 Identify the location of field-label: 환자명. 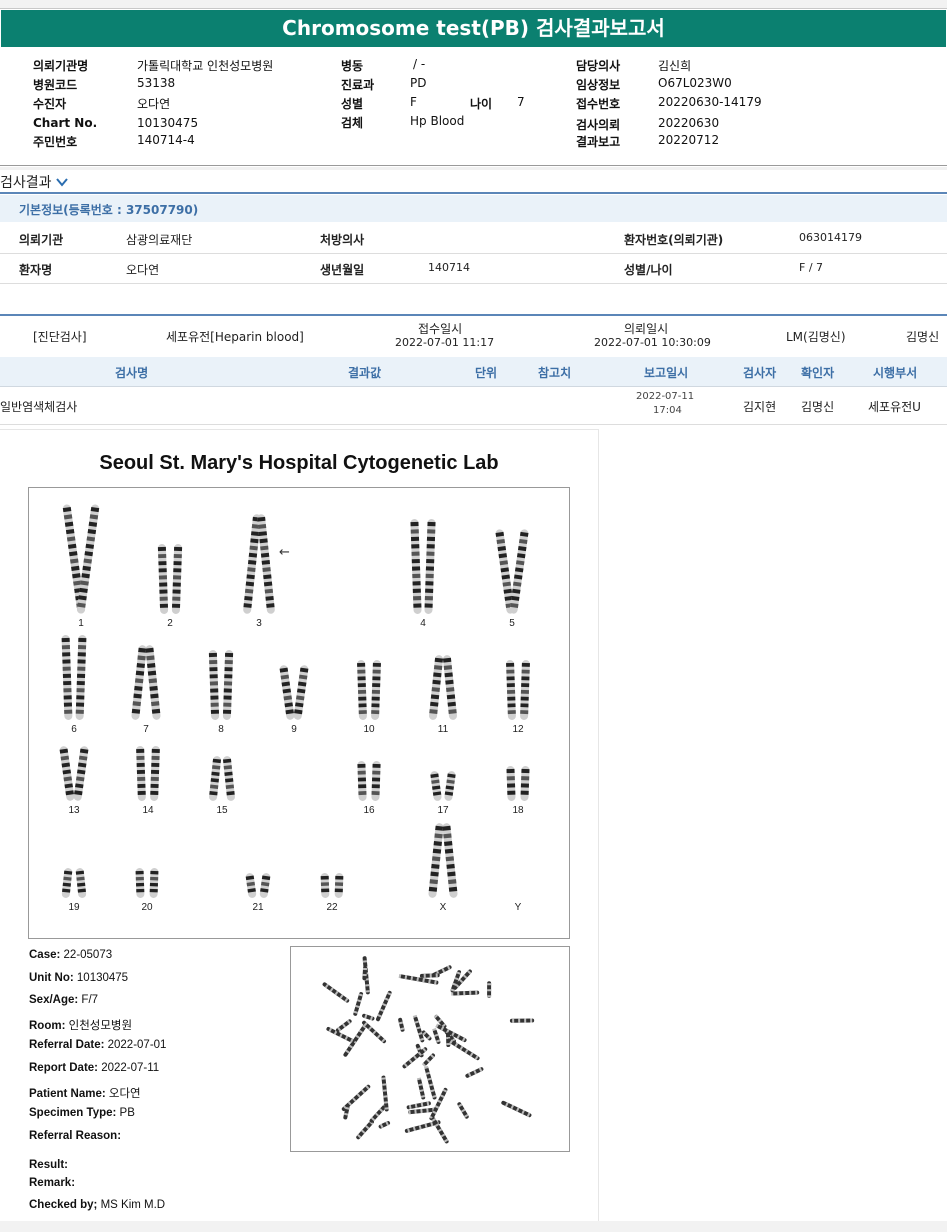
(36, 270).